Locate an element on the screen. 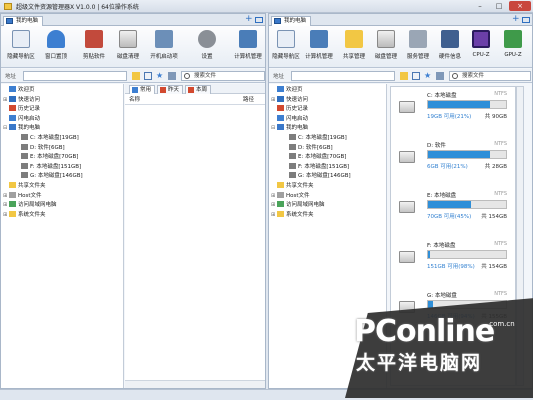  disk-management-button: 磁盘管理 is located at coordinates (386, 47).